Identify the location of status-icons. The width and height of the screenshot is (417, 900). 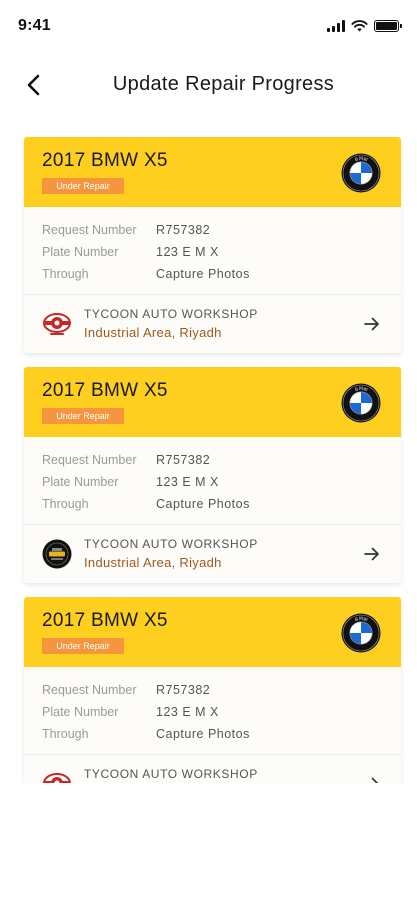
(364, 26).